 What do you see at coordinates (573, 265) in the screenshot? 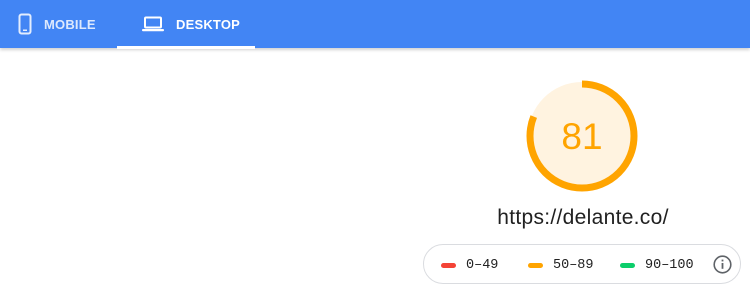
I see `legend-label-average: 50–89` at bounding box center [573, 265].